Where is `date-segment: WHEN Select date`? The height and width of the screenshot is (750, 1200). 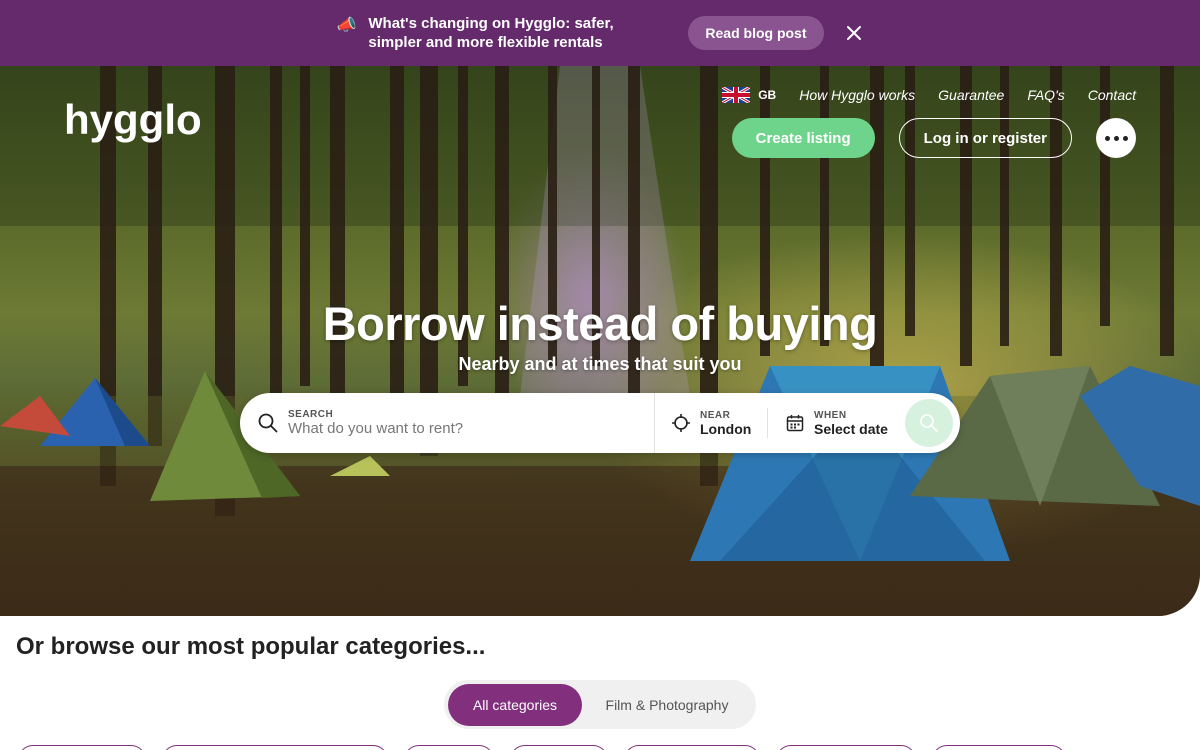 date-segment: WHEN Select date is located at coordinates (836, 423).